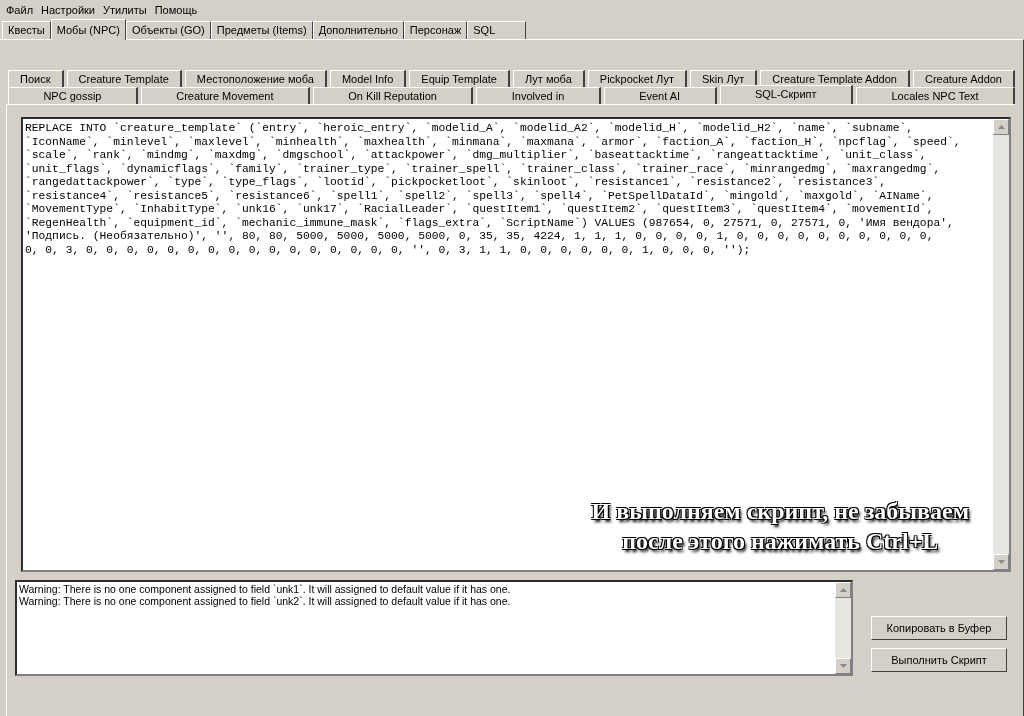 The image size is (1024, 716). Describe the element at coordinates (20, 9) in the screenshot. I see `menu-item: Файл` at that location.